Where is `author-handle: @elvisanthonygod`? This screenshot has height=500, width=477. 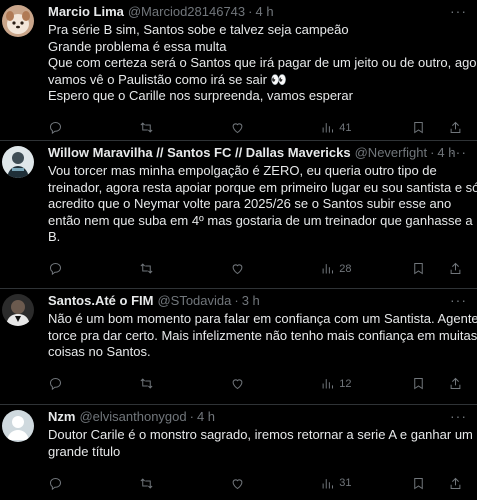 author-handle: @elvisanthonygod is located at coordinates (132, 417).